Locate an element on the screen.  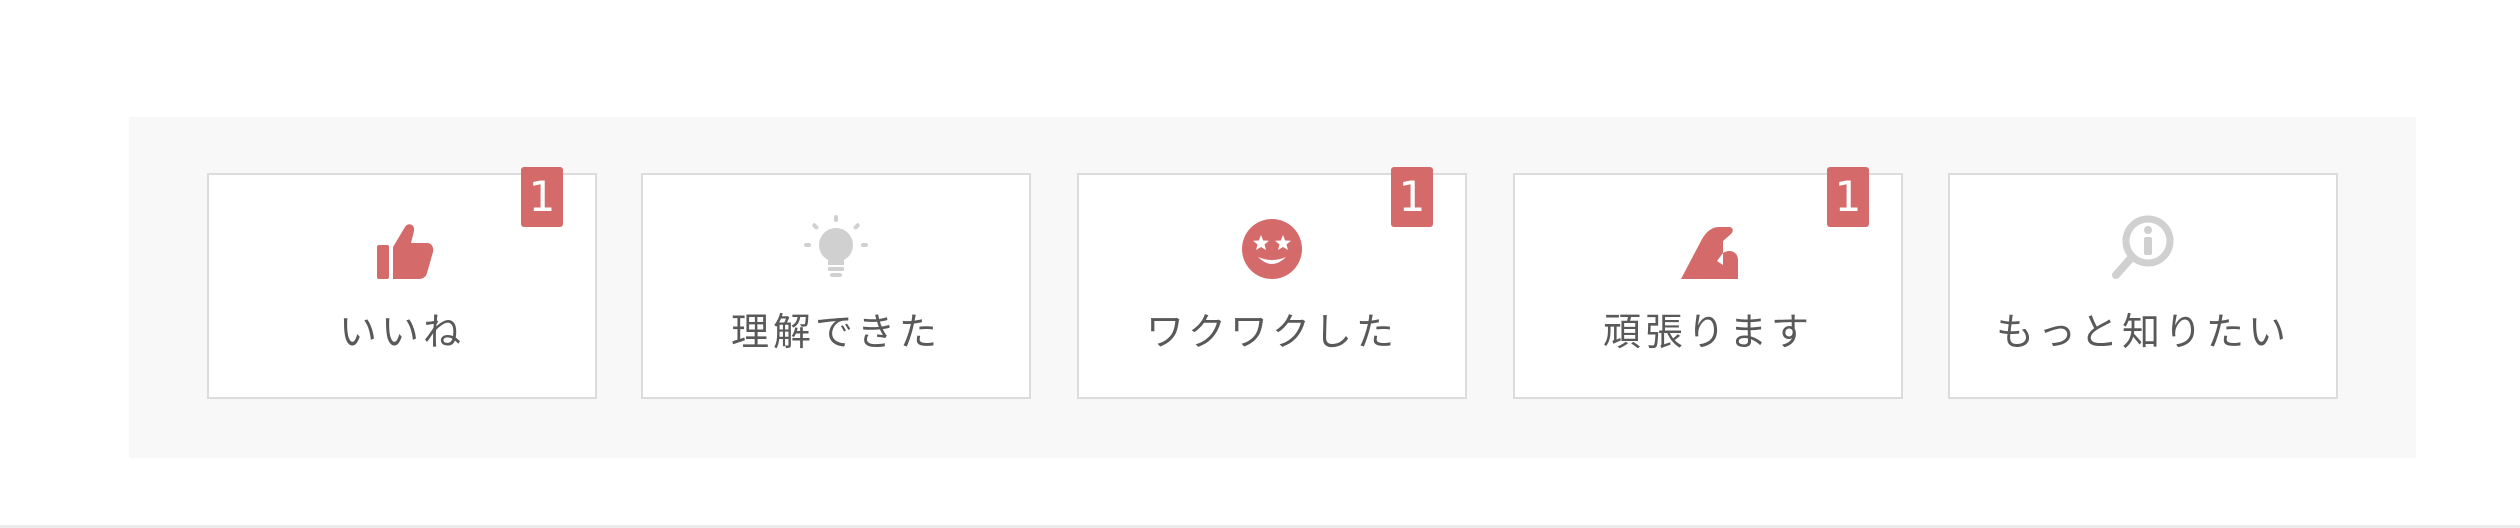
thumbs-up-icon is located at coordinates (402, 250).